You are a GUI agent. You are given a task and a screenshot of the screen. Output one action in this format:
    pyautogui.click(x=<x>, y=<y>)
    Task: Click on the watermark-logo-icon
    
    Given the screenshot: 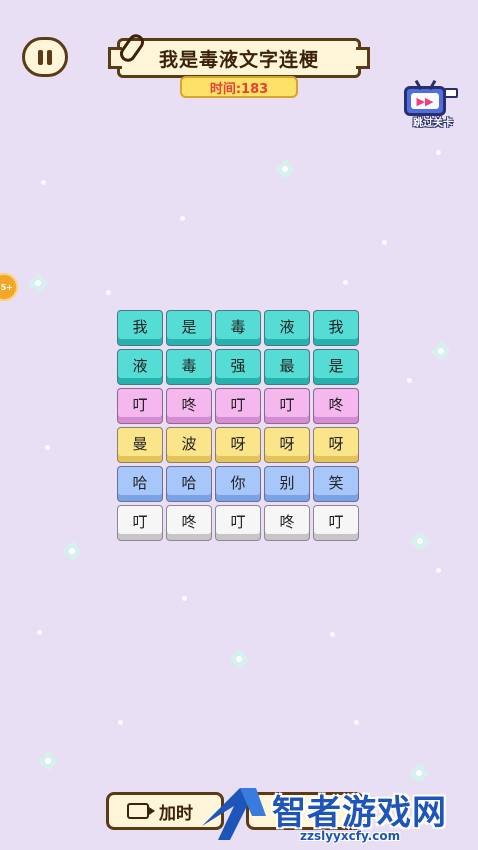 What is the action you would take?
    pyautogui.click(x=234, y=814)
    